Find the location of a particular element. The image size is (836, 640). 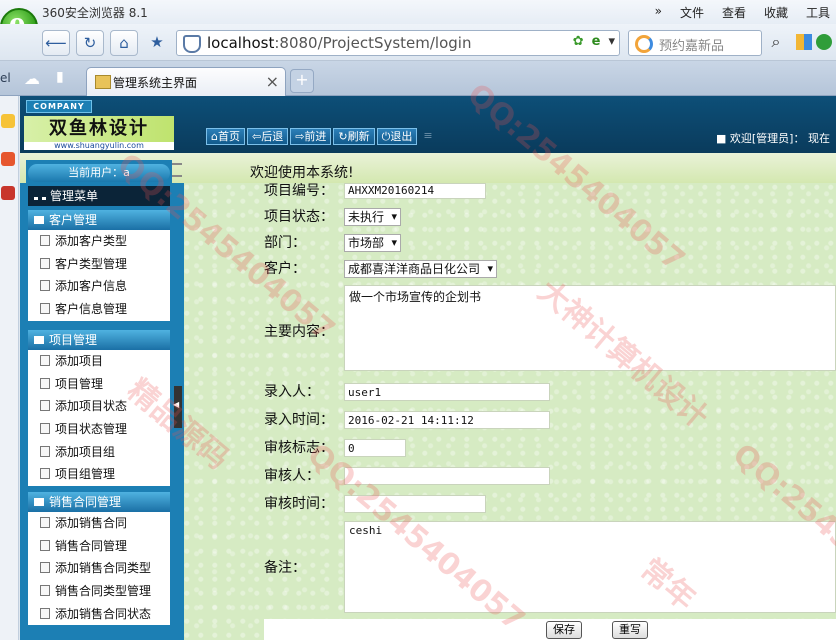

home-button: ⌂ is located at coordinates (124, 43).